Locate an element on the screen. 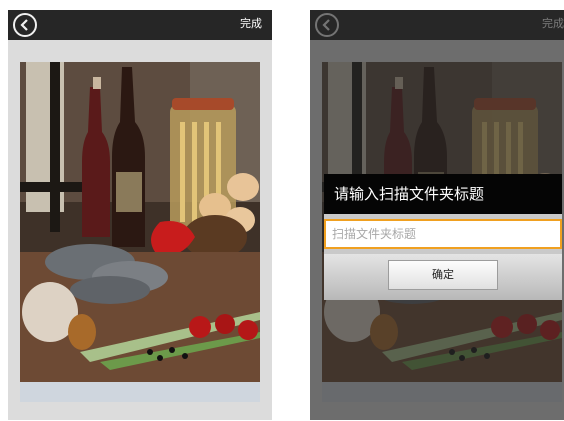 The width and height of the screenshot is (564, 421). back-button is located at coordinates (25, 25).